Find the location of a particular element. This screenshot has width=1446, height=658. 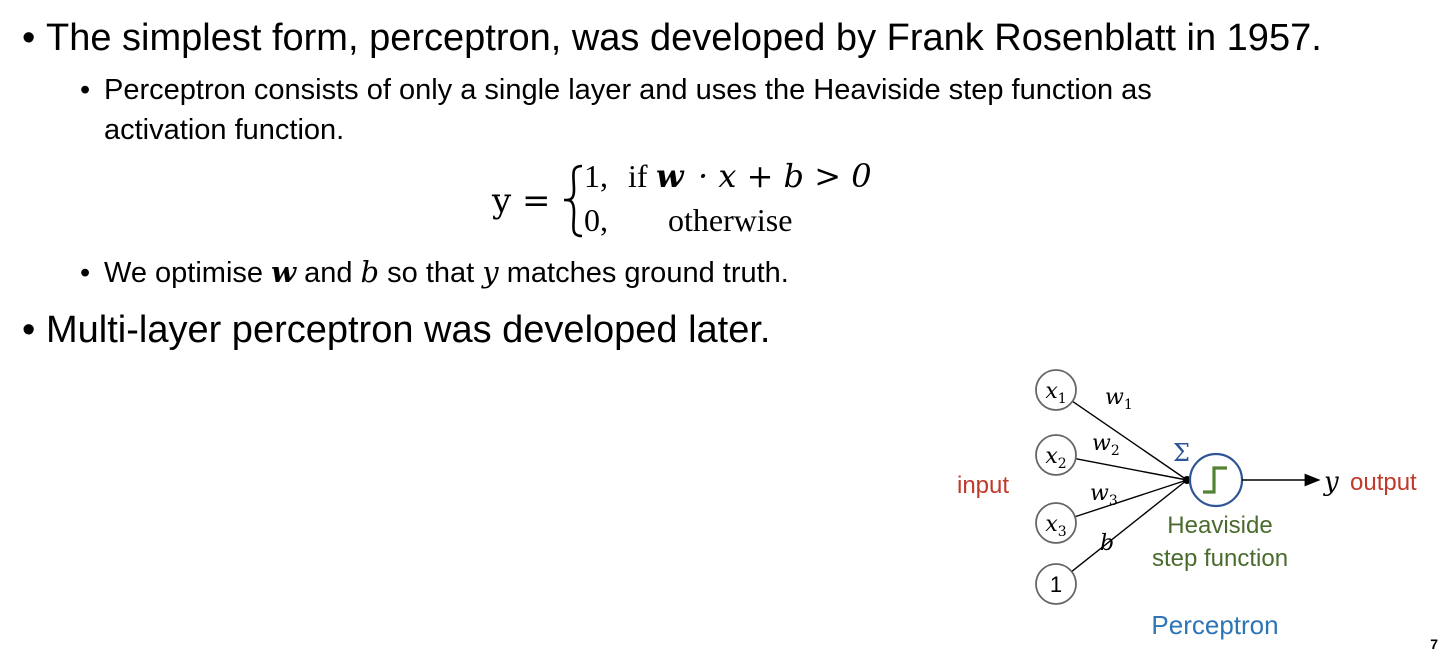

sub-bullet-1-continuation: activation function. is located at coordinates (224, 130).